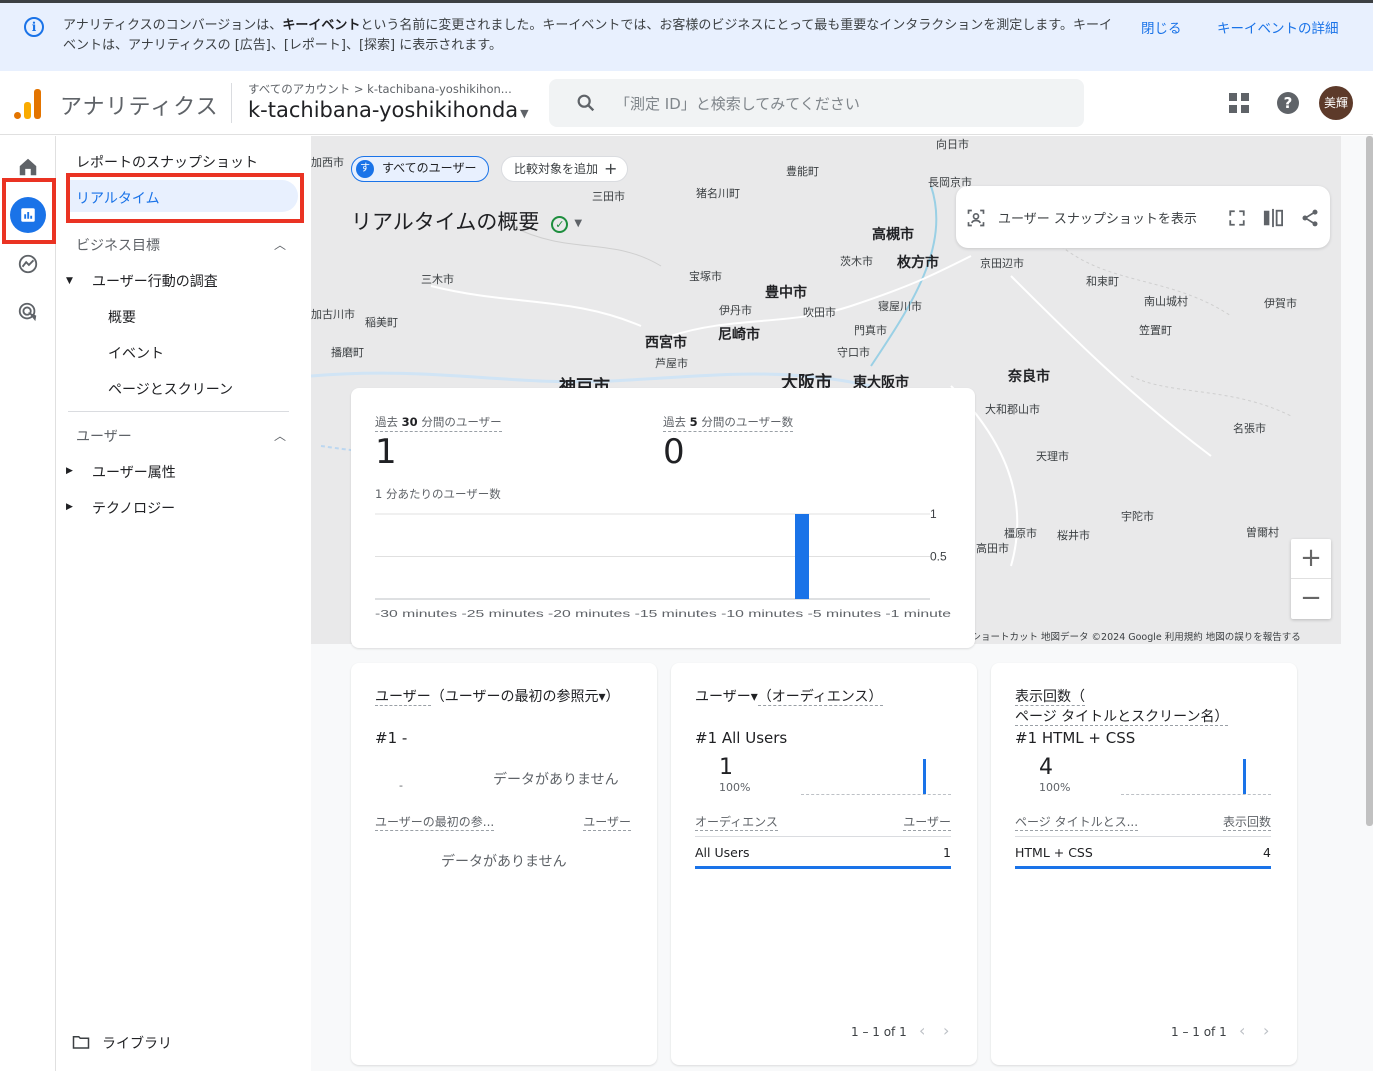  Describe the element at coordinates (136, 353) in the screenshot. I see `nav-item-events: イベント` at that location.